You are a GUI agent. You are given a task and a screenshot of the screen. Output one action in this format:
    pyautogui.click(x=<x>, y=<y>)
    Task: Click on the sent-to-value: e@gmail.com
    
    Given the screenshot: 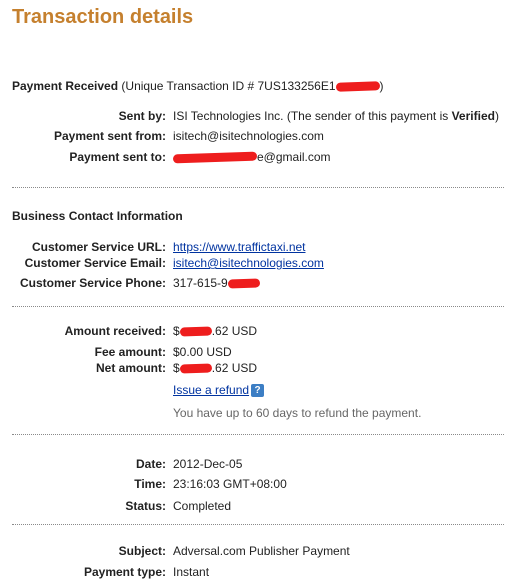 What is the action you would take?
    pyautogui.click(x=251, y=157)
    